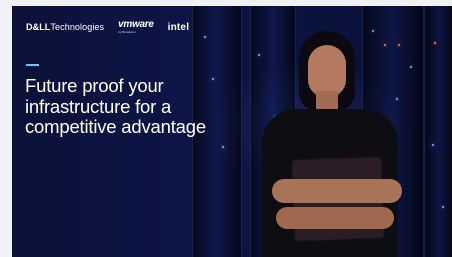  I want to click on person-face, so click(327, 71).